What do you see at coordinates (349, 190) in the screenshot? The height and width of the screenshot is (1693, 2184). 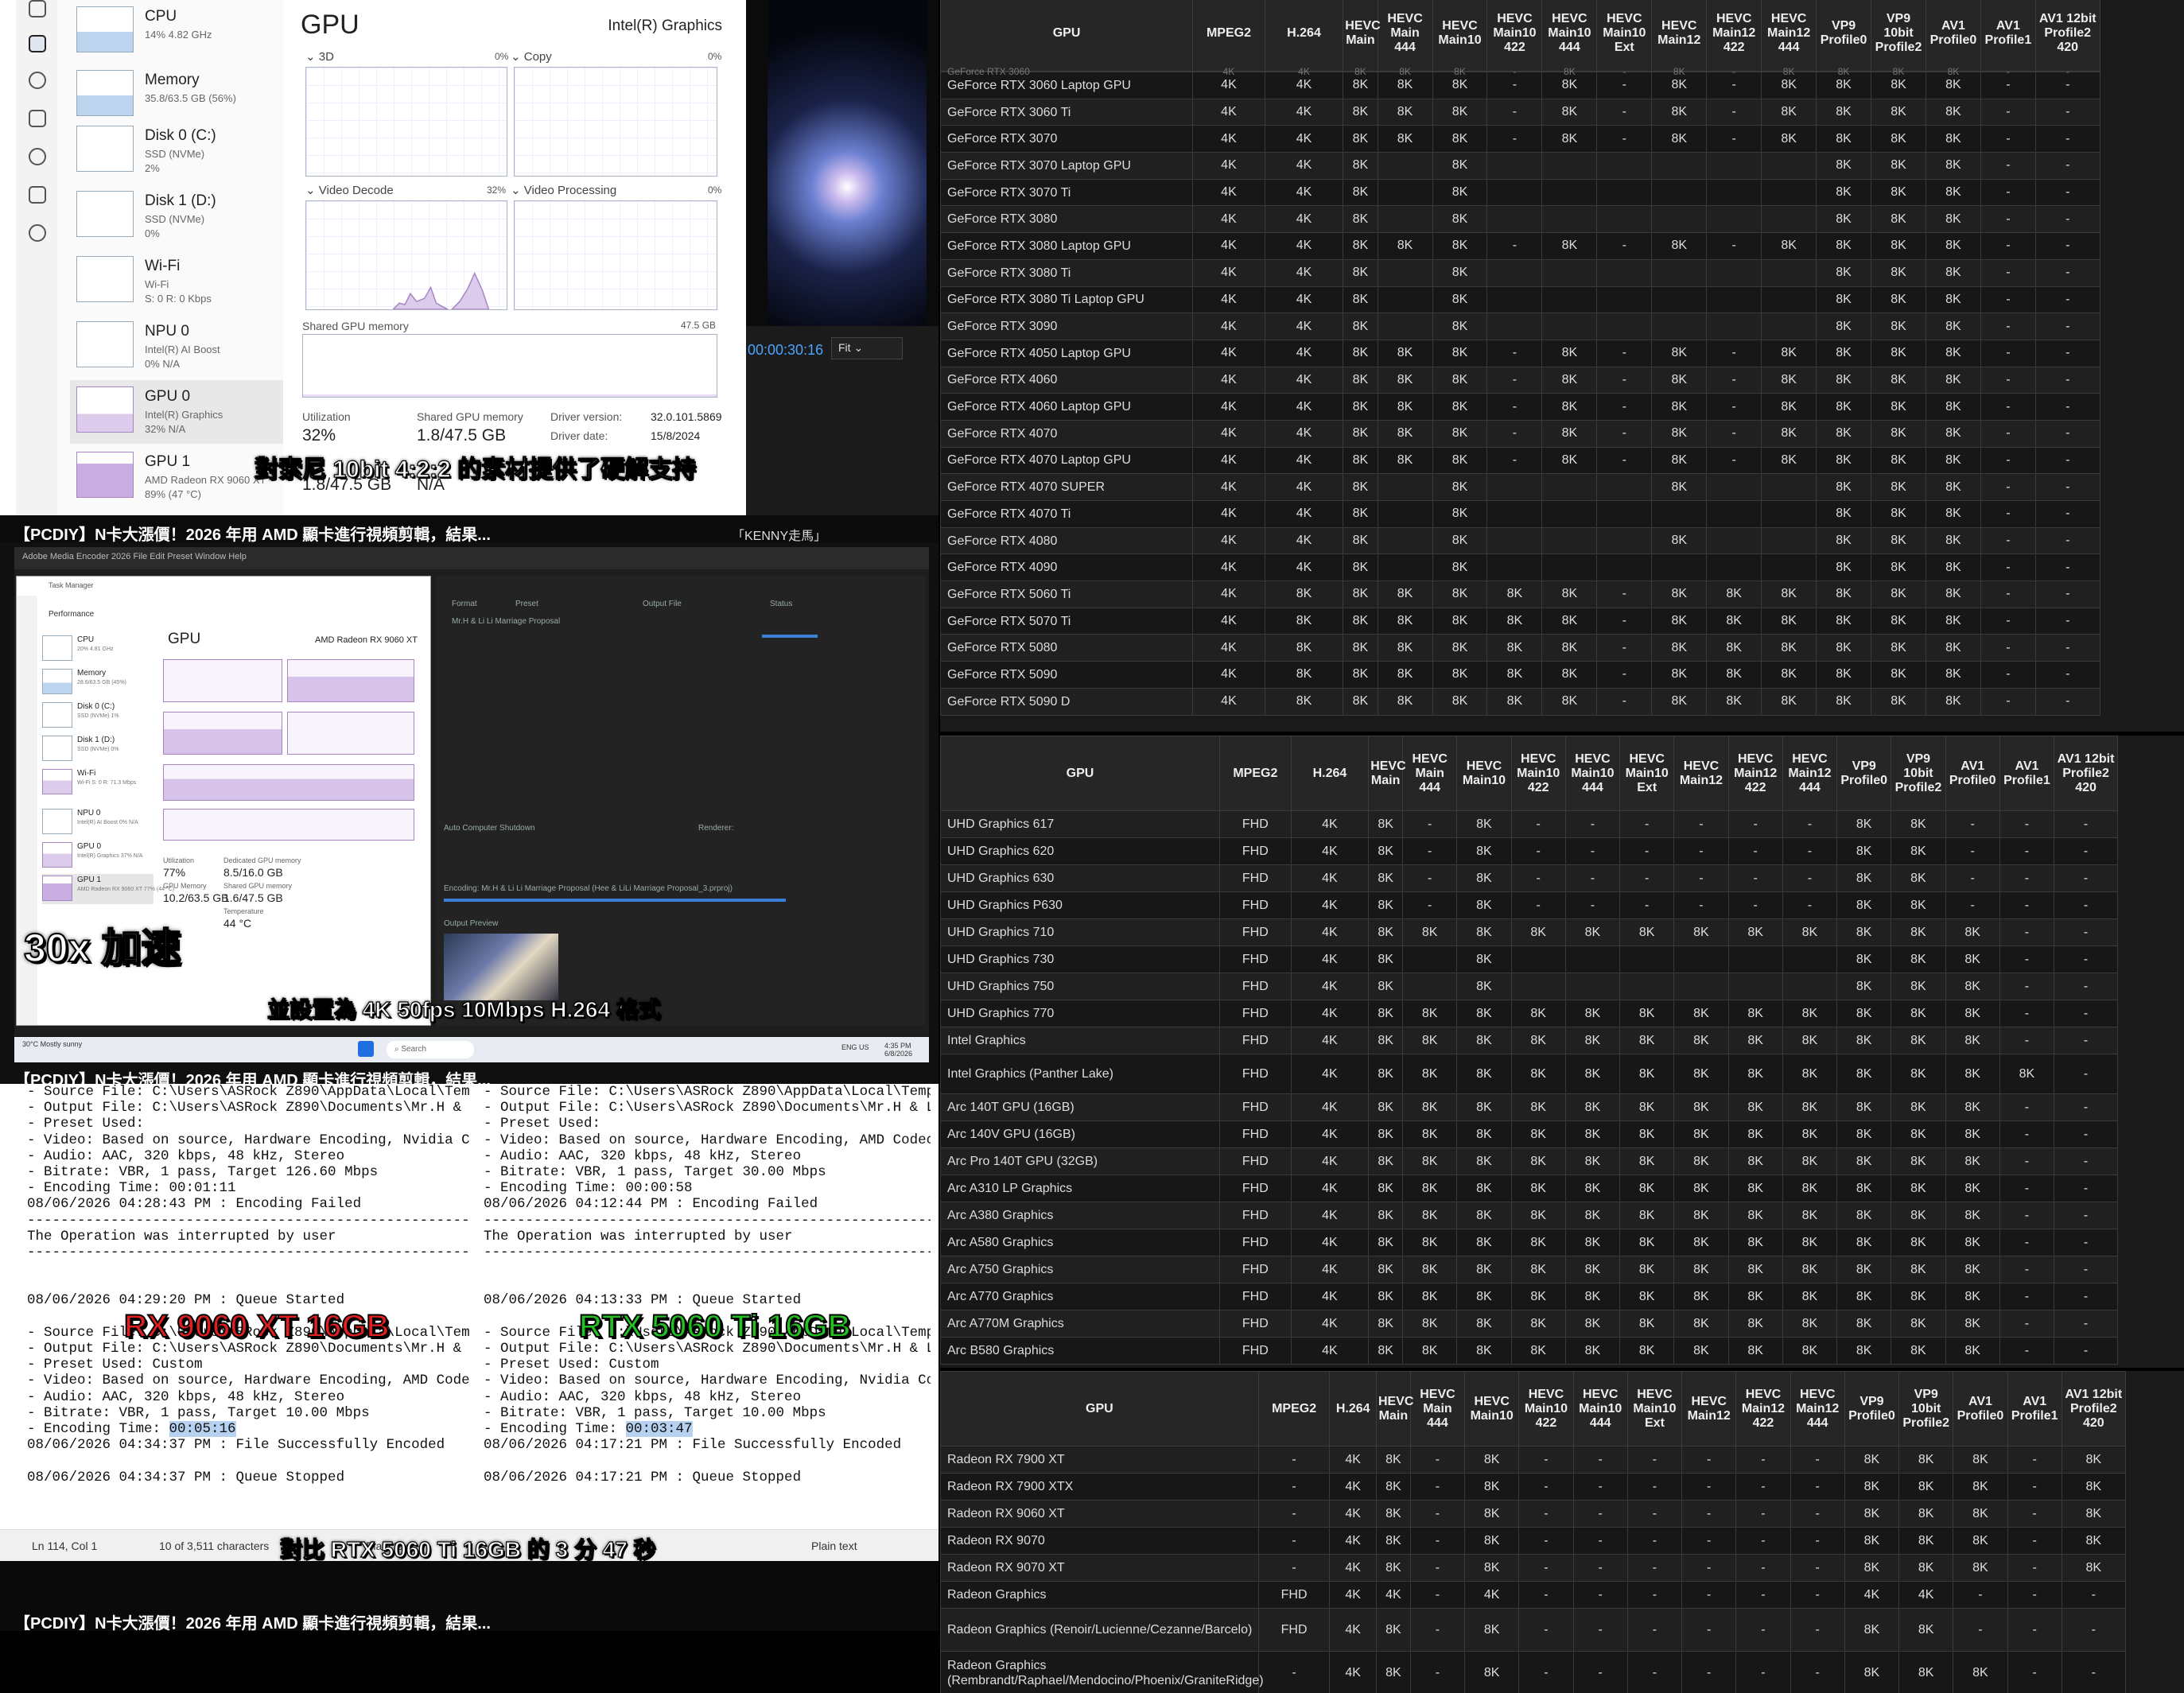 I see `graph-decode-label: ⌄ Video Decode` at bounding box center [349, 190].